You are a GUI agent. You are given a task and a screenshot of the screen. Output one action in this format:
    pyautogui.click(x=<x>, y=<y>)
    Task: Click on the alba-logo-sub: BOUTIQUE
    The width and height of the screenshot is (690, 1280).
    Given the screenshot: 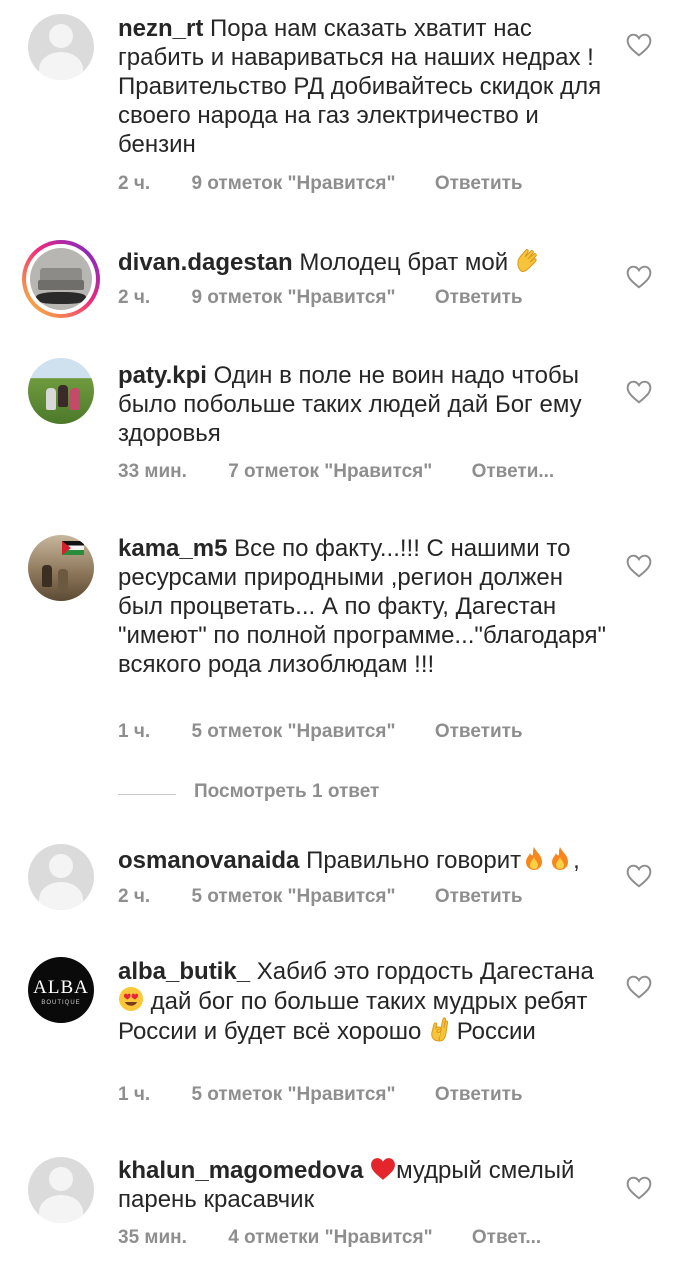 What is the action you would take?
    pyautogui.click(x=61, y=1003)
    